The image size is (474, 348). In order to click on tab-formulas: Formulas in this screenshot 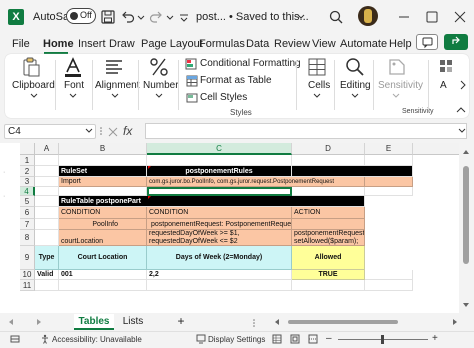, I will do `click(222, 44)`.